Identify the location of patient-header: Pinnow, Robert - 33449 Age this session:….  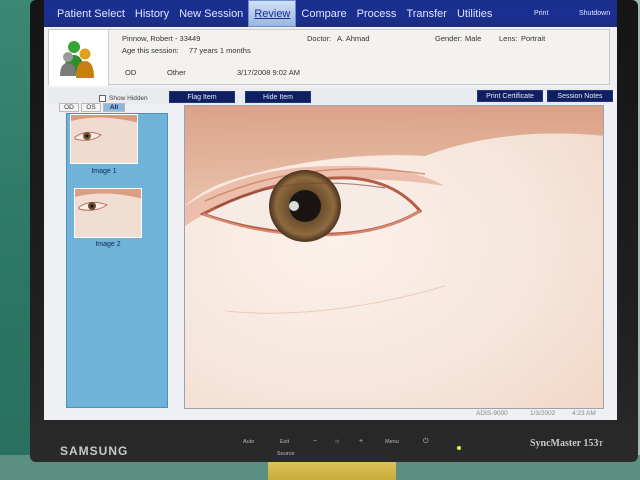
(329, 57).